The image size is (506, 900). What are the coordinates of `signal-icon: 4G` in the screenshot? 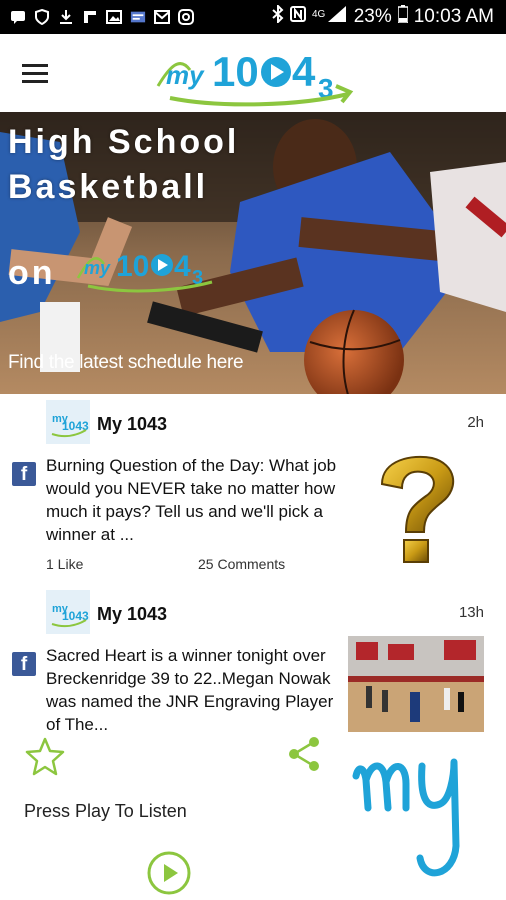 It's located at (330, 17).